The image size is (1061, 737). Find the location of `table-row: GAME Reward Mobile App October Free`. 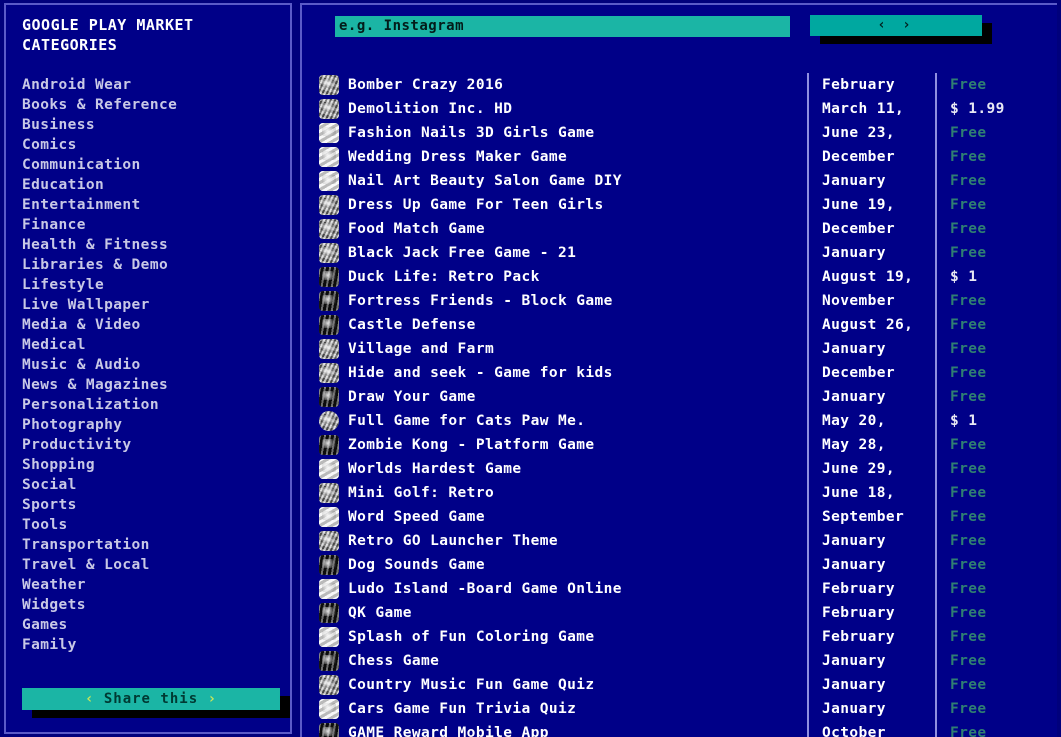

table-row: GAME Reward Mobile App October Free is located at coordinates (679, 729).